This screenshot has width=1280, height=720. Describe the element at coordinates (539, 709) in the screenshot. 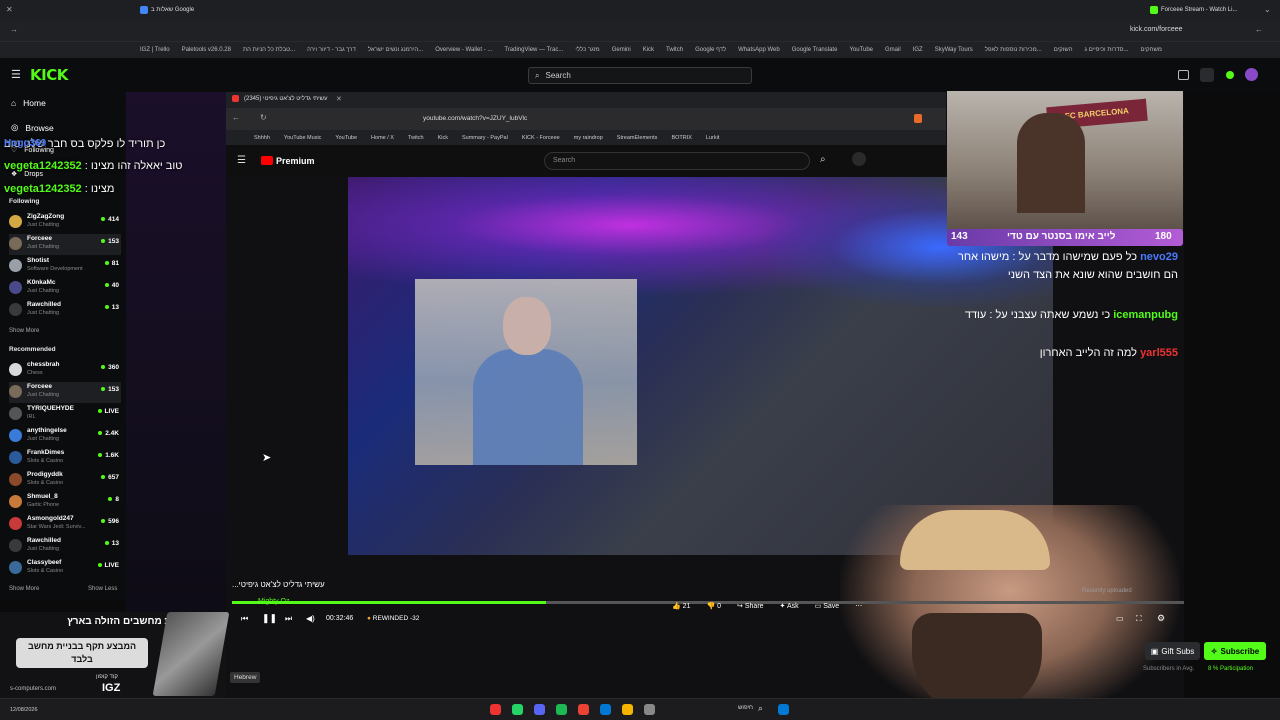

I see `discord-icon` at that location.